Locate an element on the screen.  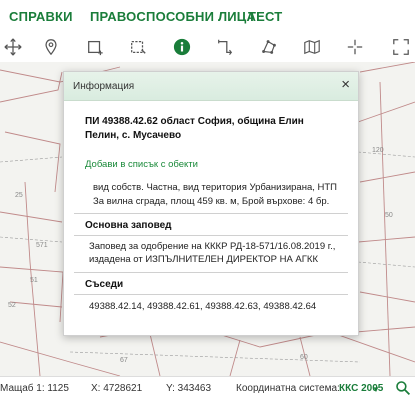
map-parcel-label: 25 is located at coordinates (19, 195).